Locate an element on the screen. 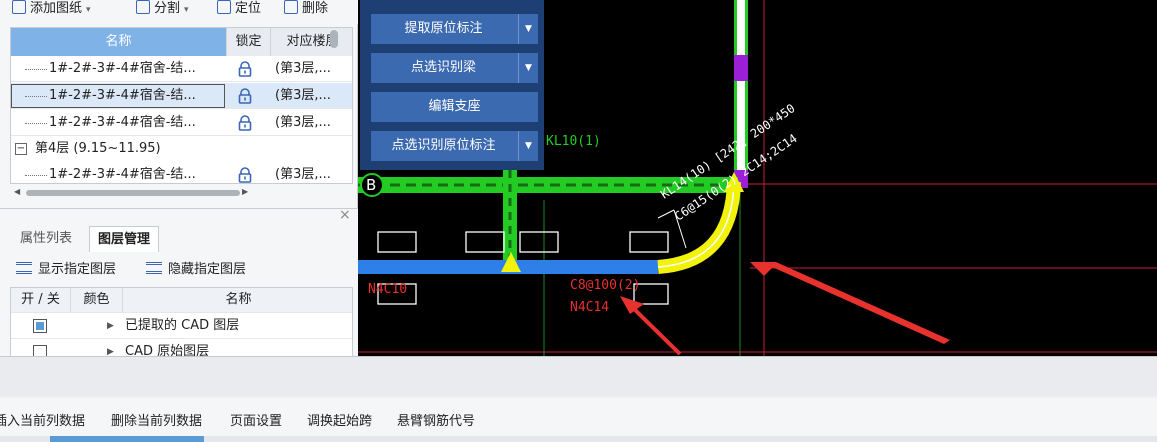  cantilever-rebar-code-button: 悬臂钢筋代号 is located at coordinates (436, 419).